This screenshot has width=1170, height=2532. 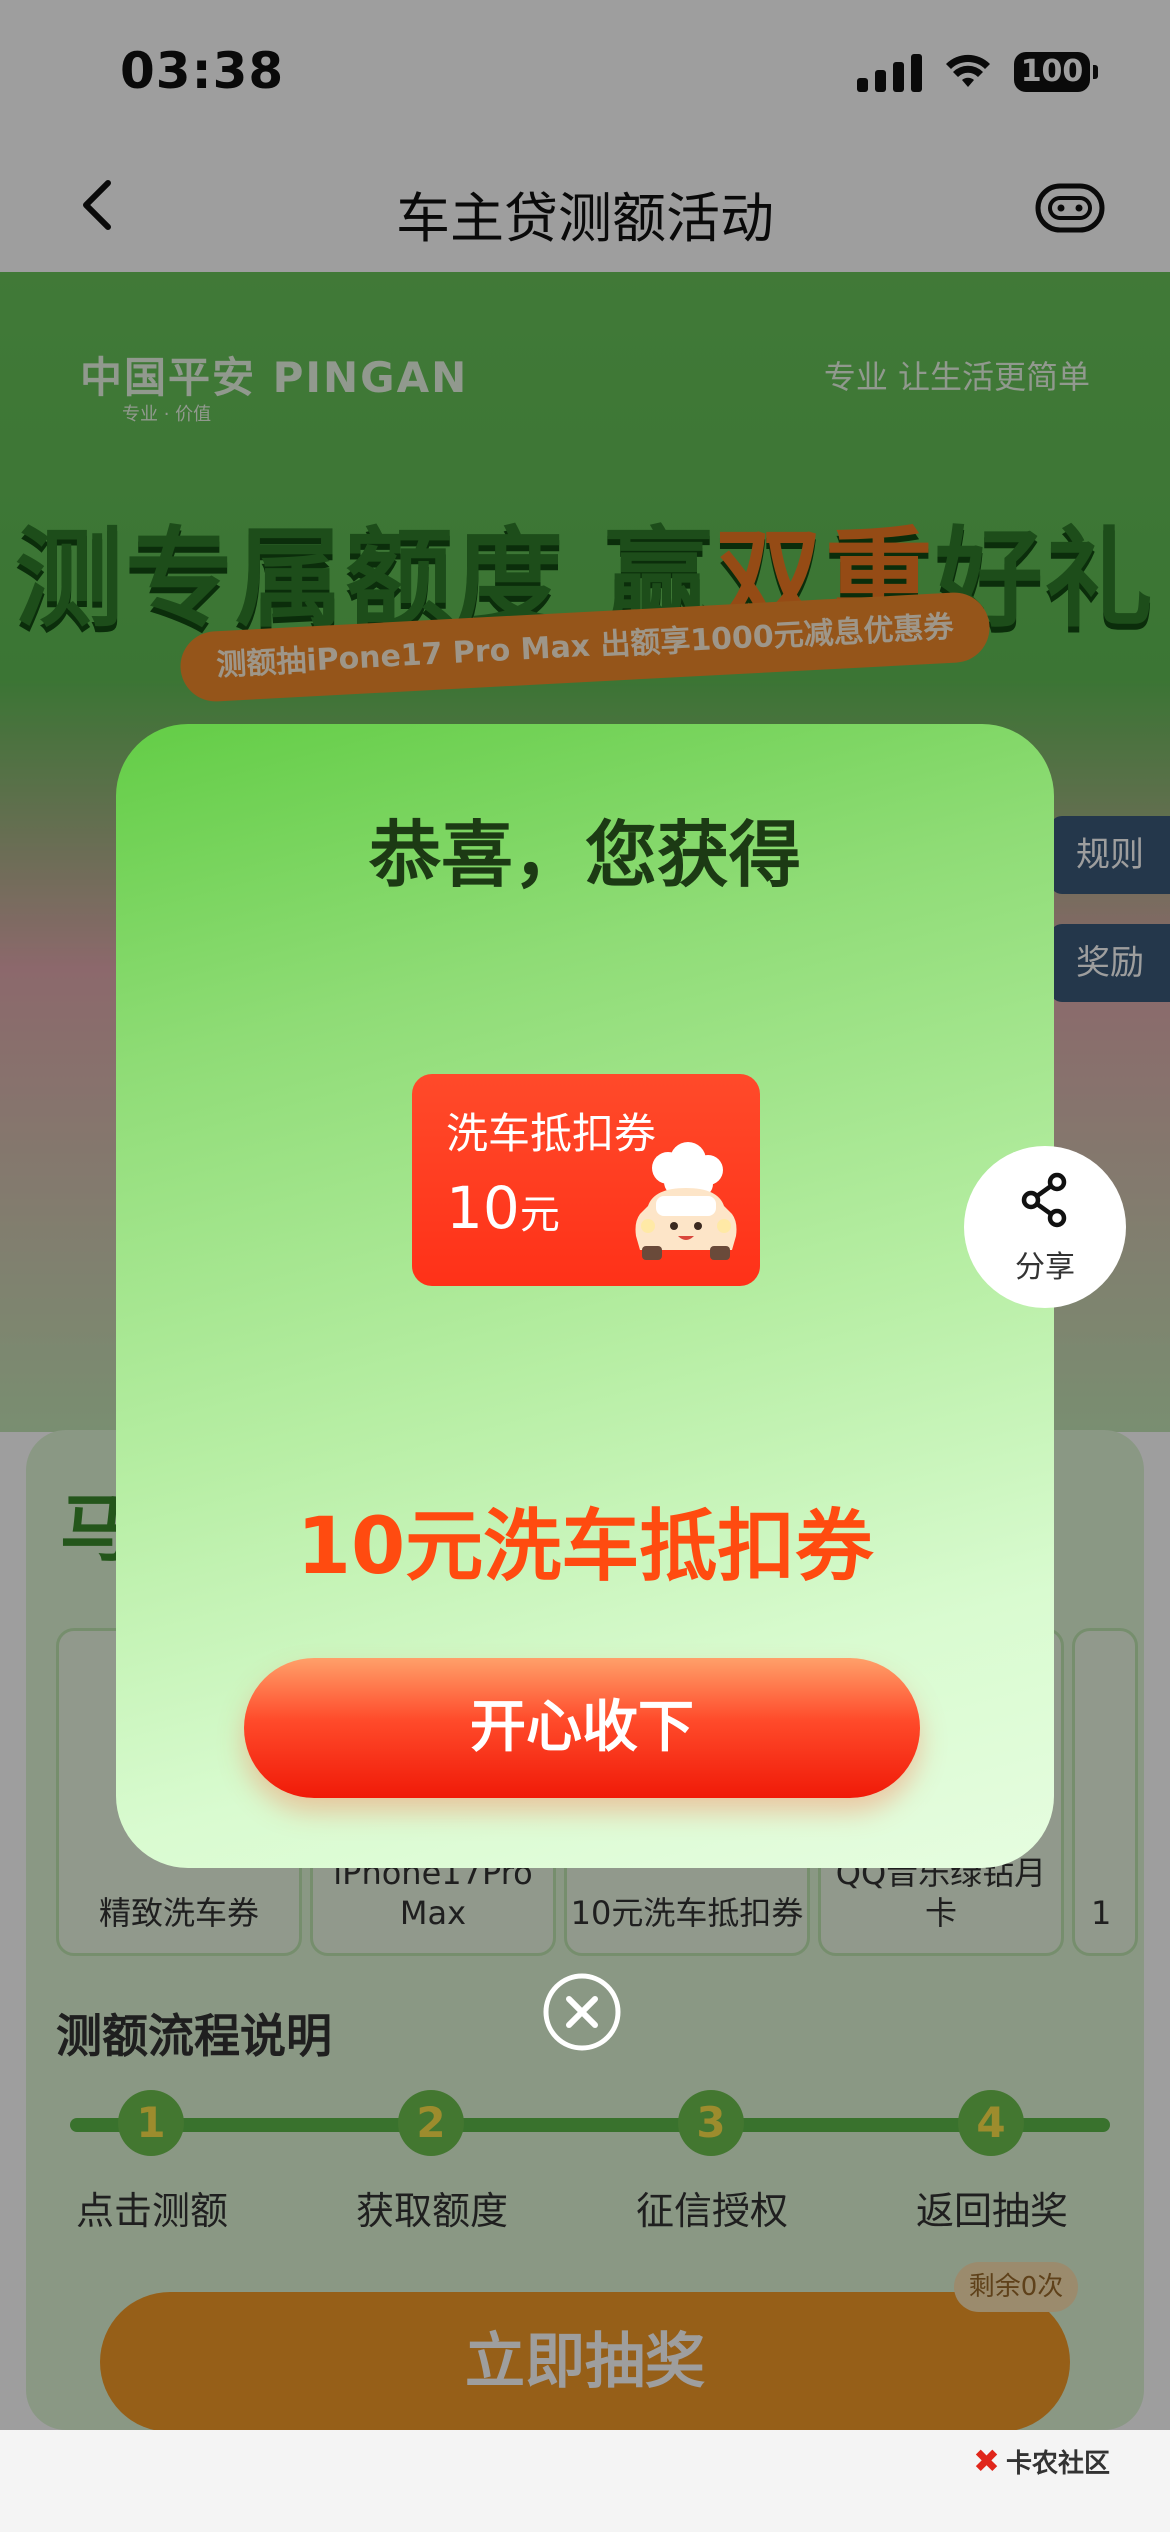 What do you see at coordinates (1045, 1267) in the screenshot?
I see `share-label: 分享` at bounding box center [1045, 1267].